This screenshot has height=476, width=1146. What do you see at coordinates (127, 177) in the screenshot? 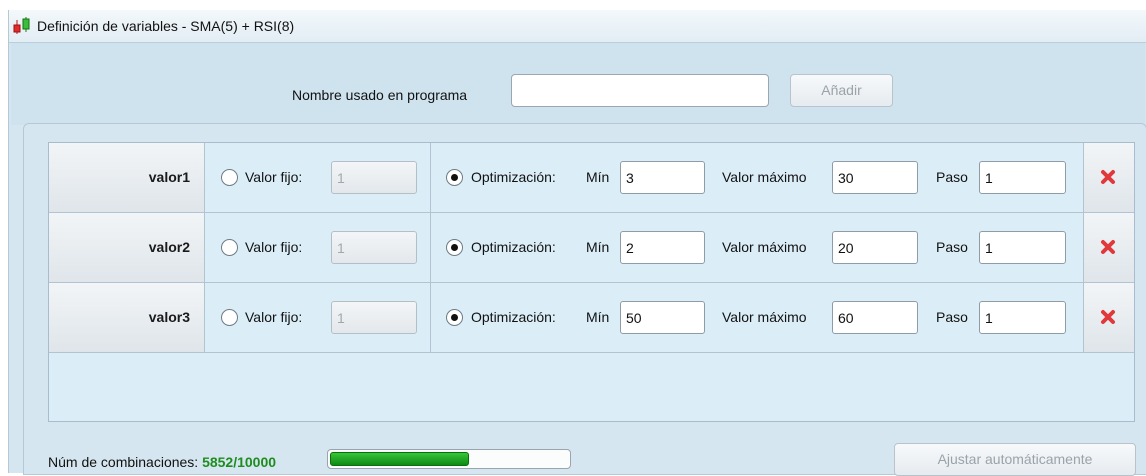
I see `variable-name: valor1` at bounding box center [127, 177].